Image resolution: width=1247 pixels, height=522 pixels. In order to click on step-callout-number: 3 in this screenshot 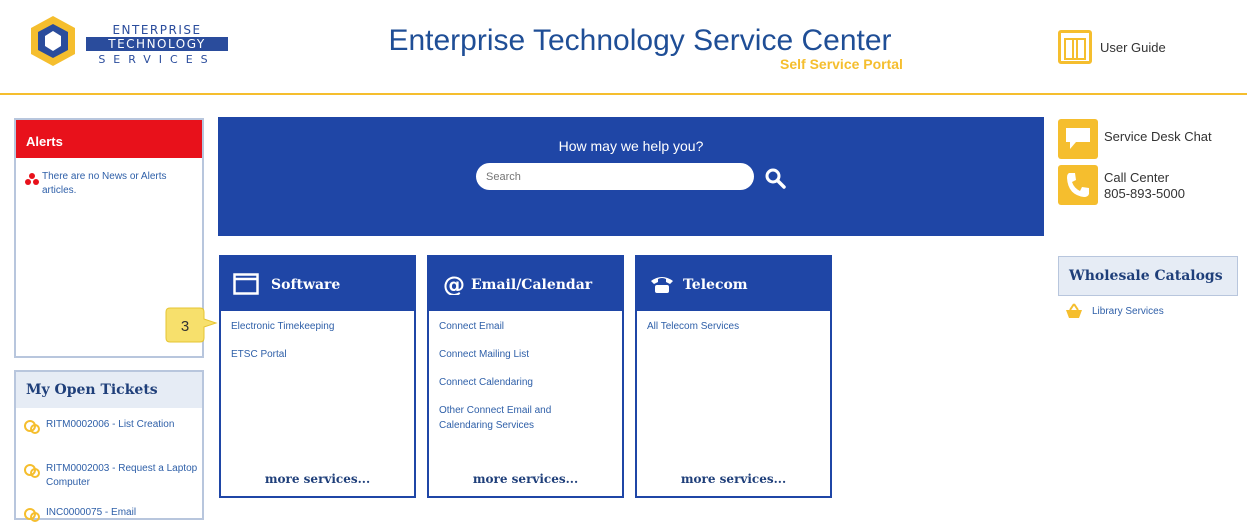, I will do `click(185, 326)`.